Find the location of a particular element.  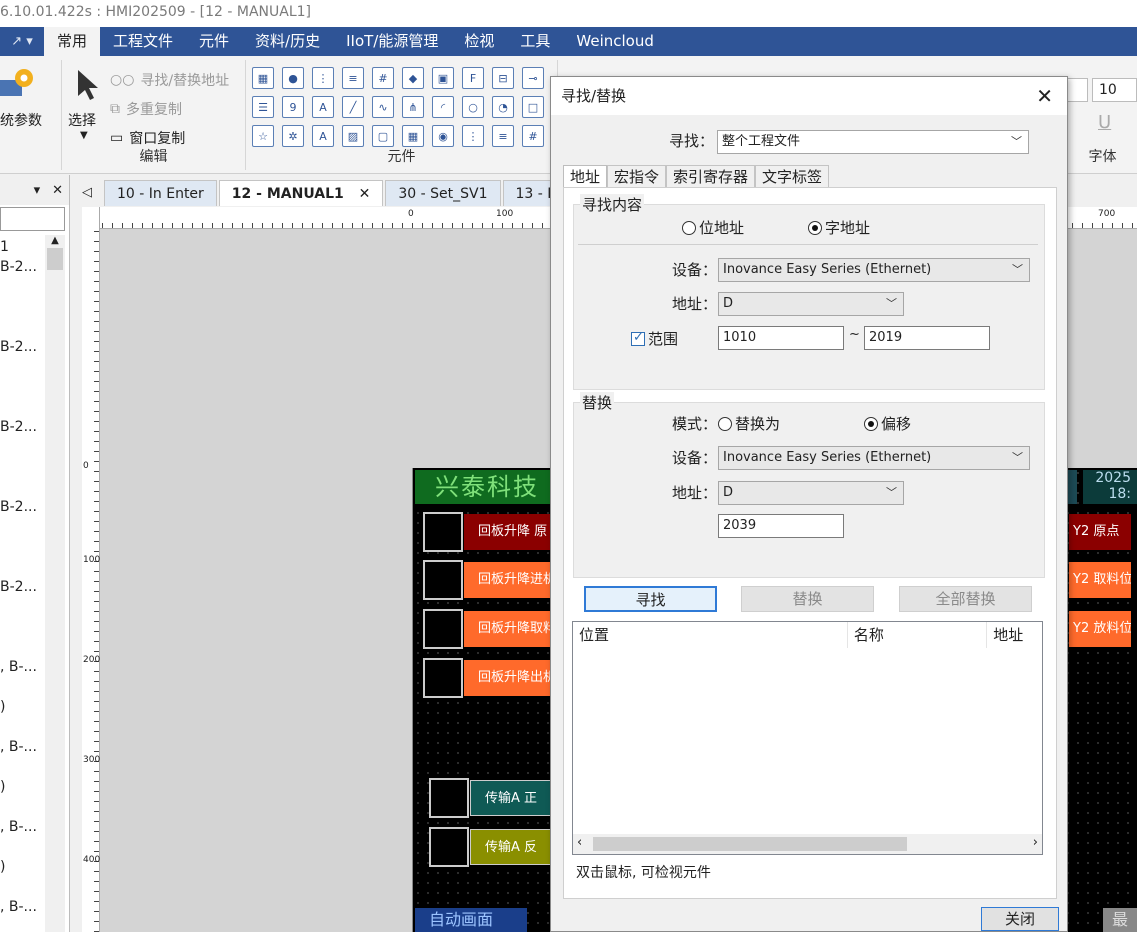

sparkle-icon: ✲ is located at coordinates (293, 136).